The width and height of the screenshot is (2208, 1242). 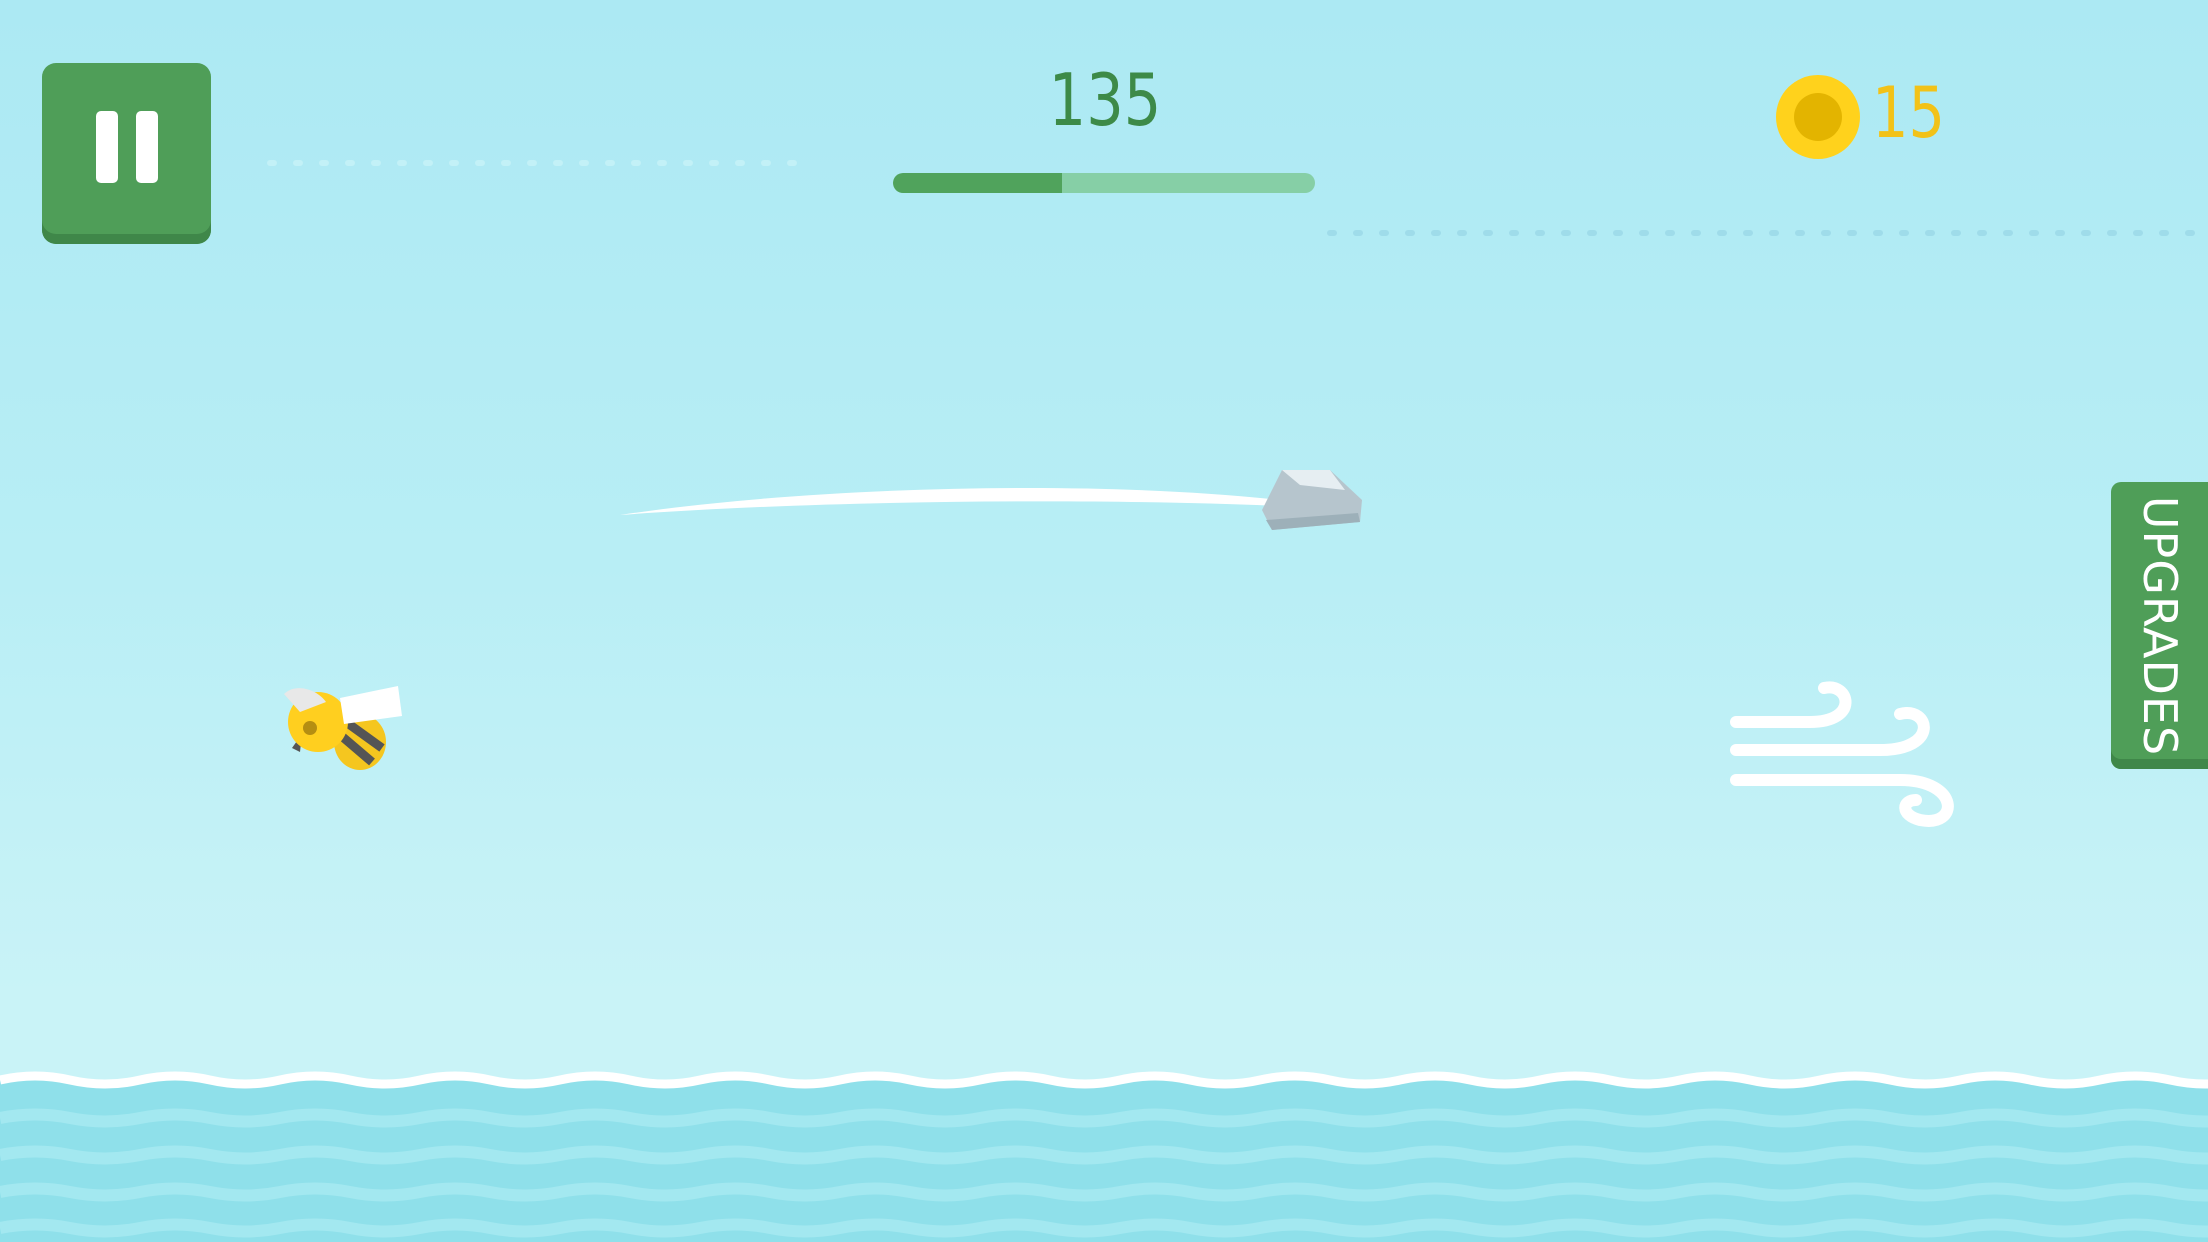 What do you see at coordinates (1818, 117) in the screenshot?
I see `coin-icon` at bounding box center [1818, 117].